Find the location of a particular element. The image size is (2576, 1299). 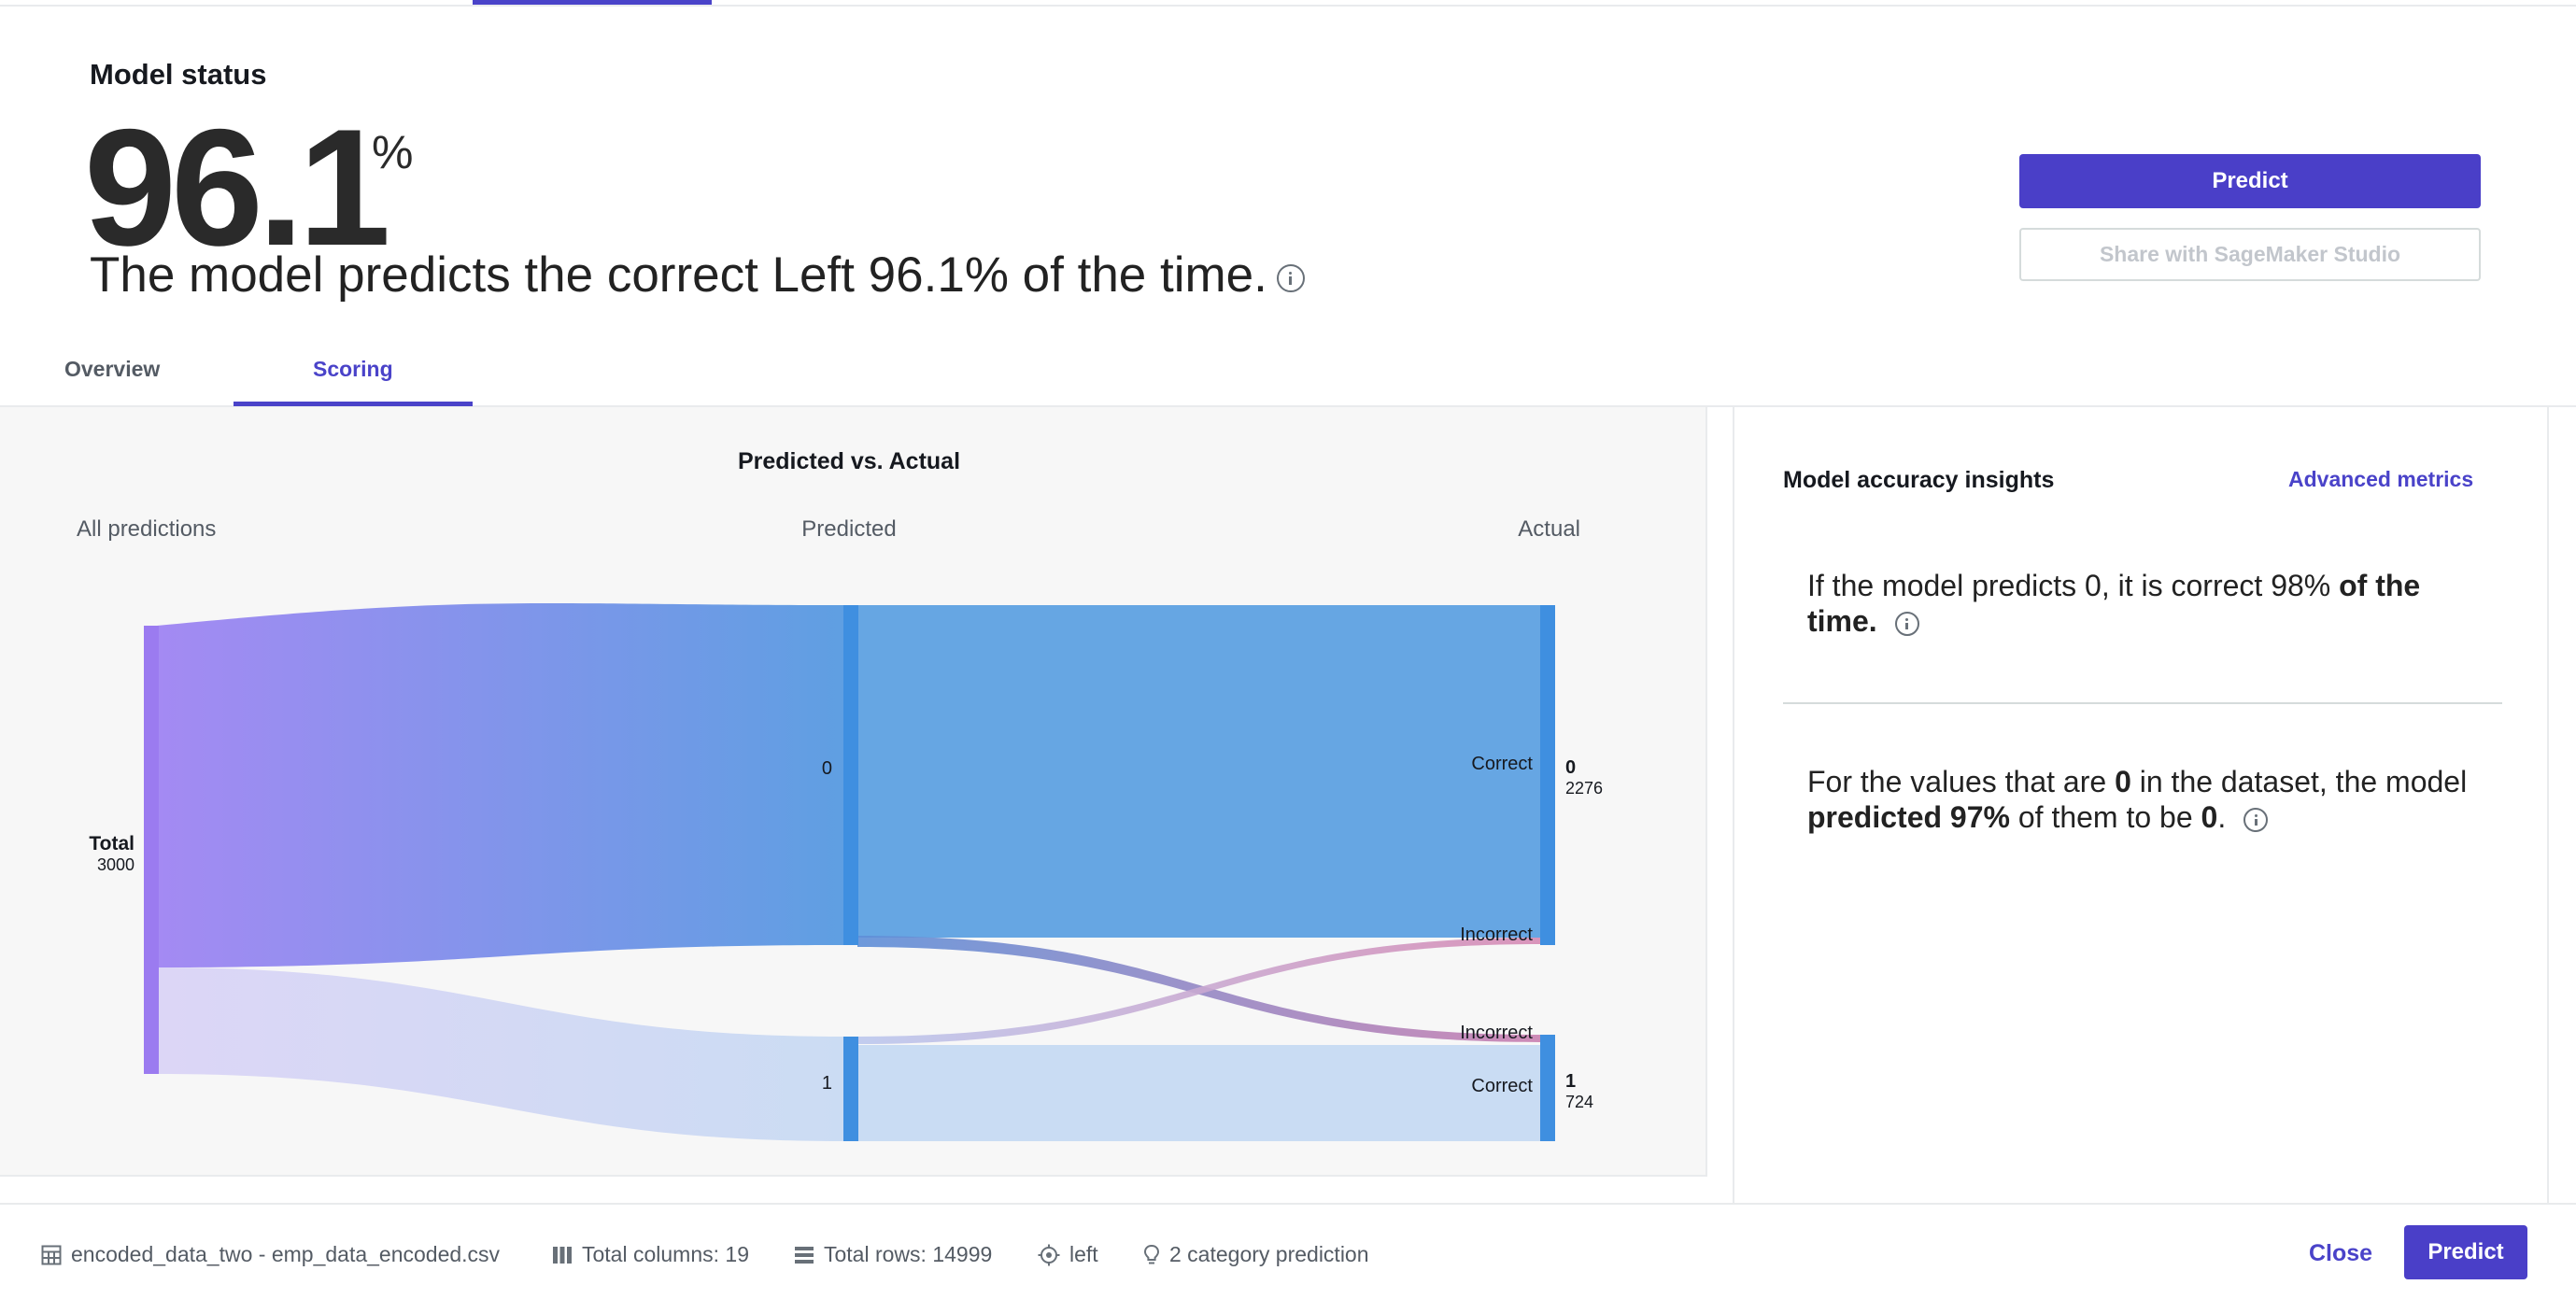

footer-rows-text: Total rows: 14999 is located at coordinates (908, 1254).